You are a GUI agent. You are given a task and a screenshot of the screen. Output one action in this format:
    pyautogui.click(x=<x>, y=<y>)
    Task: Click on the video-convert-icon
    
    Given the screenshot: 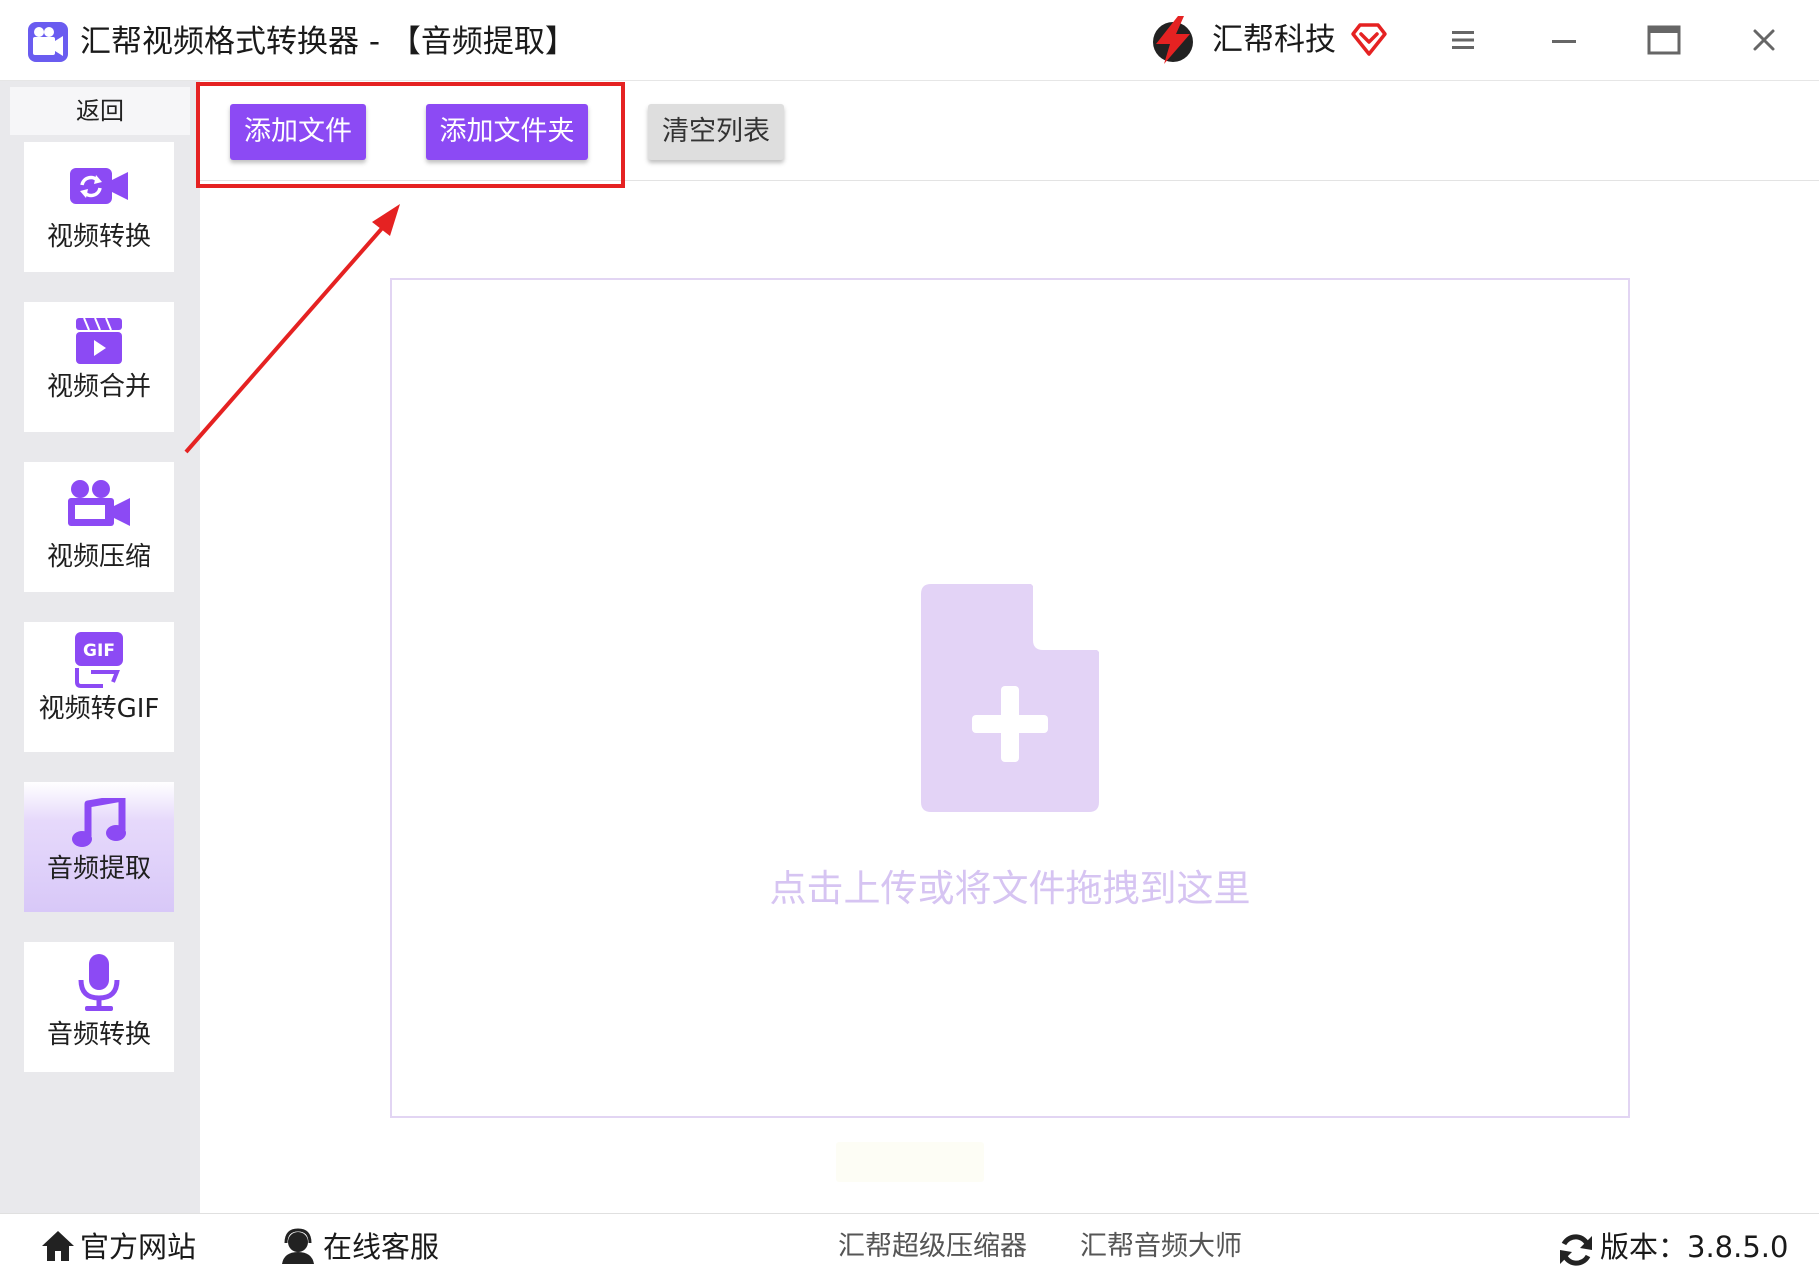 What is the action you would take?
    pyautogui.click(x=99, y=186)
    